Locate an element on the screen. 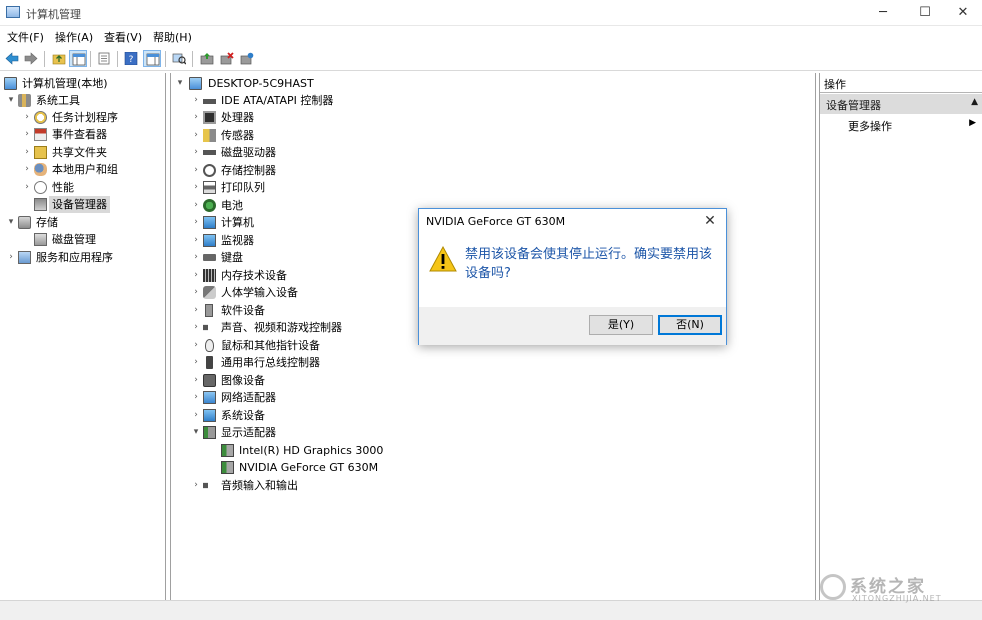 The image size is (982, 620). action-pane-icon is located at coordinates (153, 59).